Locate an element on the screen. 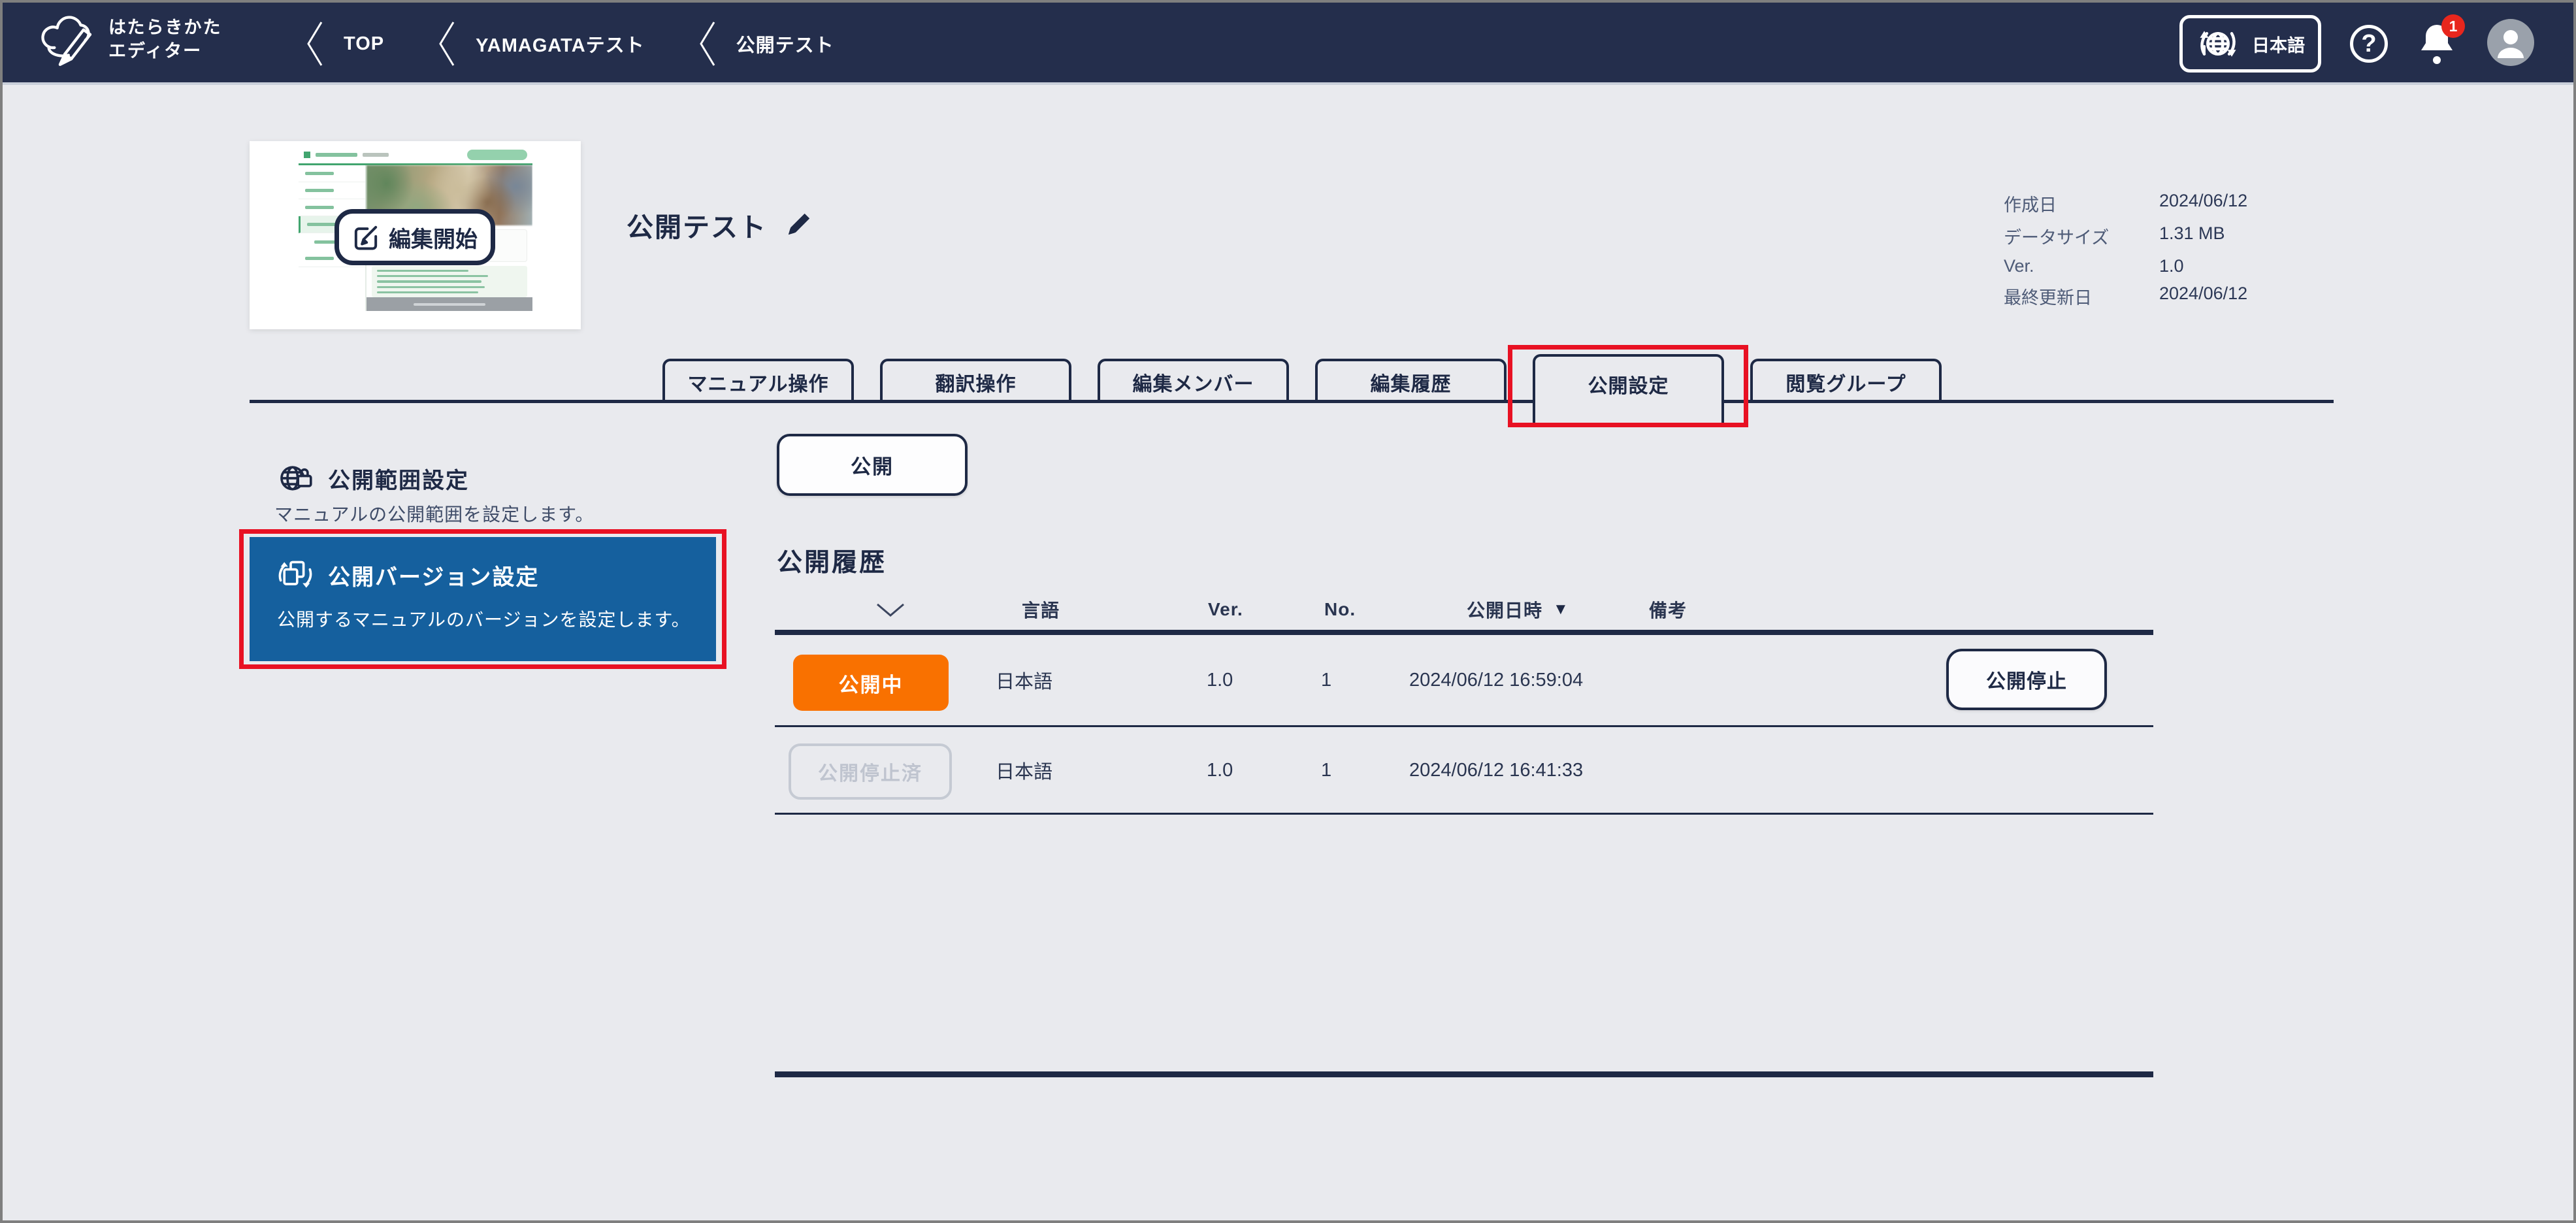 This screenshot has width=2576, height=1223. status-badge-published: 公開中 is located at coordinates (871, 683).